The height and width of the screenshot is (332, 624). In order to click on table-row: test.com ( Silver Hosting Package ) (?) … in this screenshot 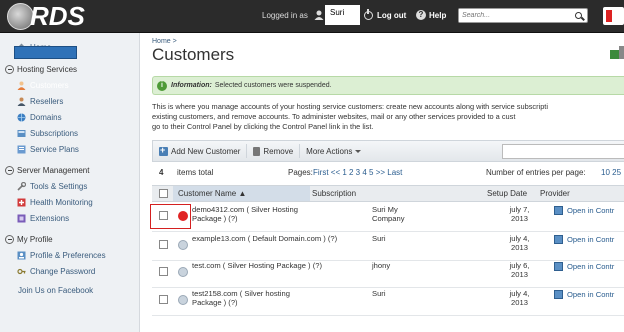, I will do `click(388, 273)`.